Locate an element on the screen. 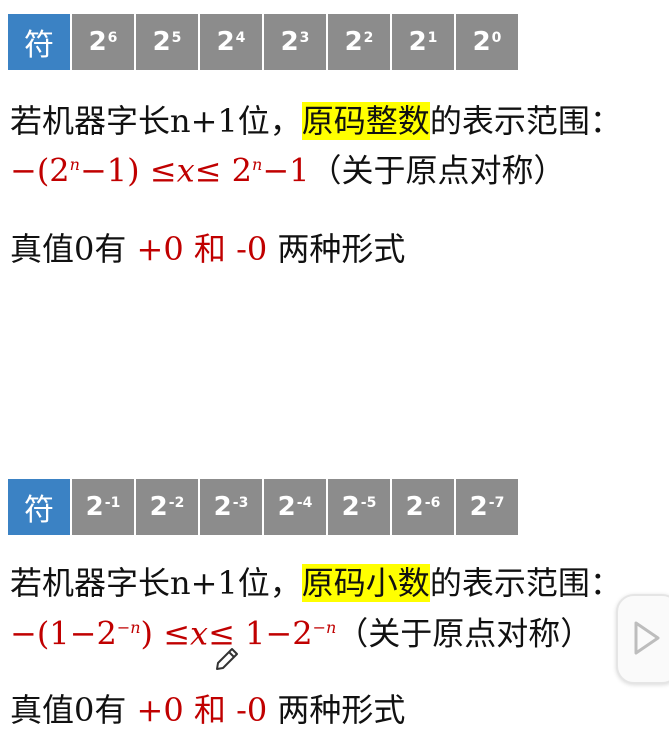 The height and width of the screenshot is (747, 669). bit-cell: 25 is located at coordinates (168, 42).